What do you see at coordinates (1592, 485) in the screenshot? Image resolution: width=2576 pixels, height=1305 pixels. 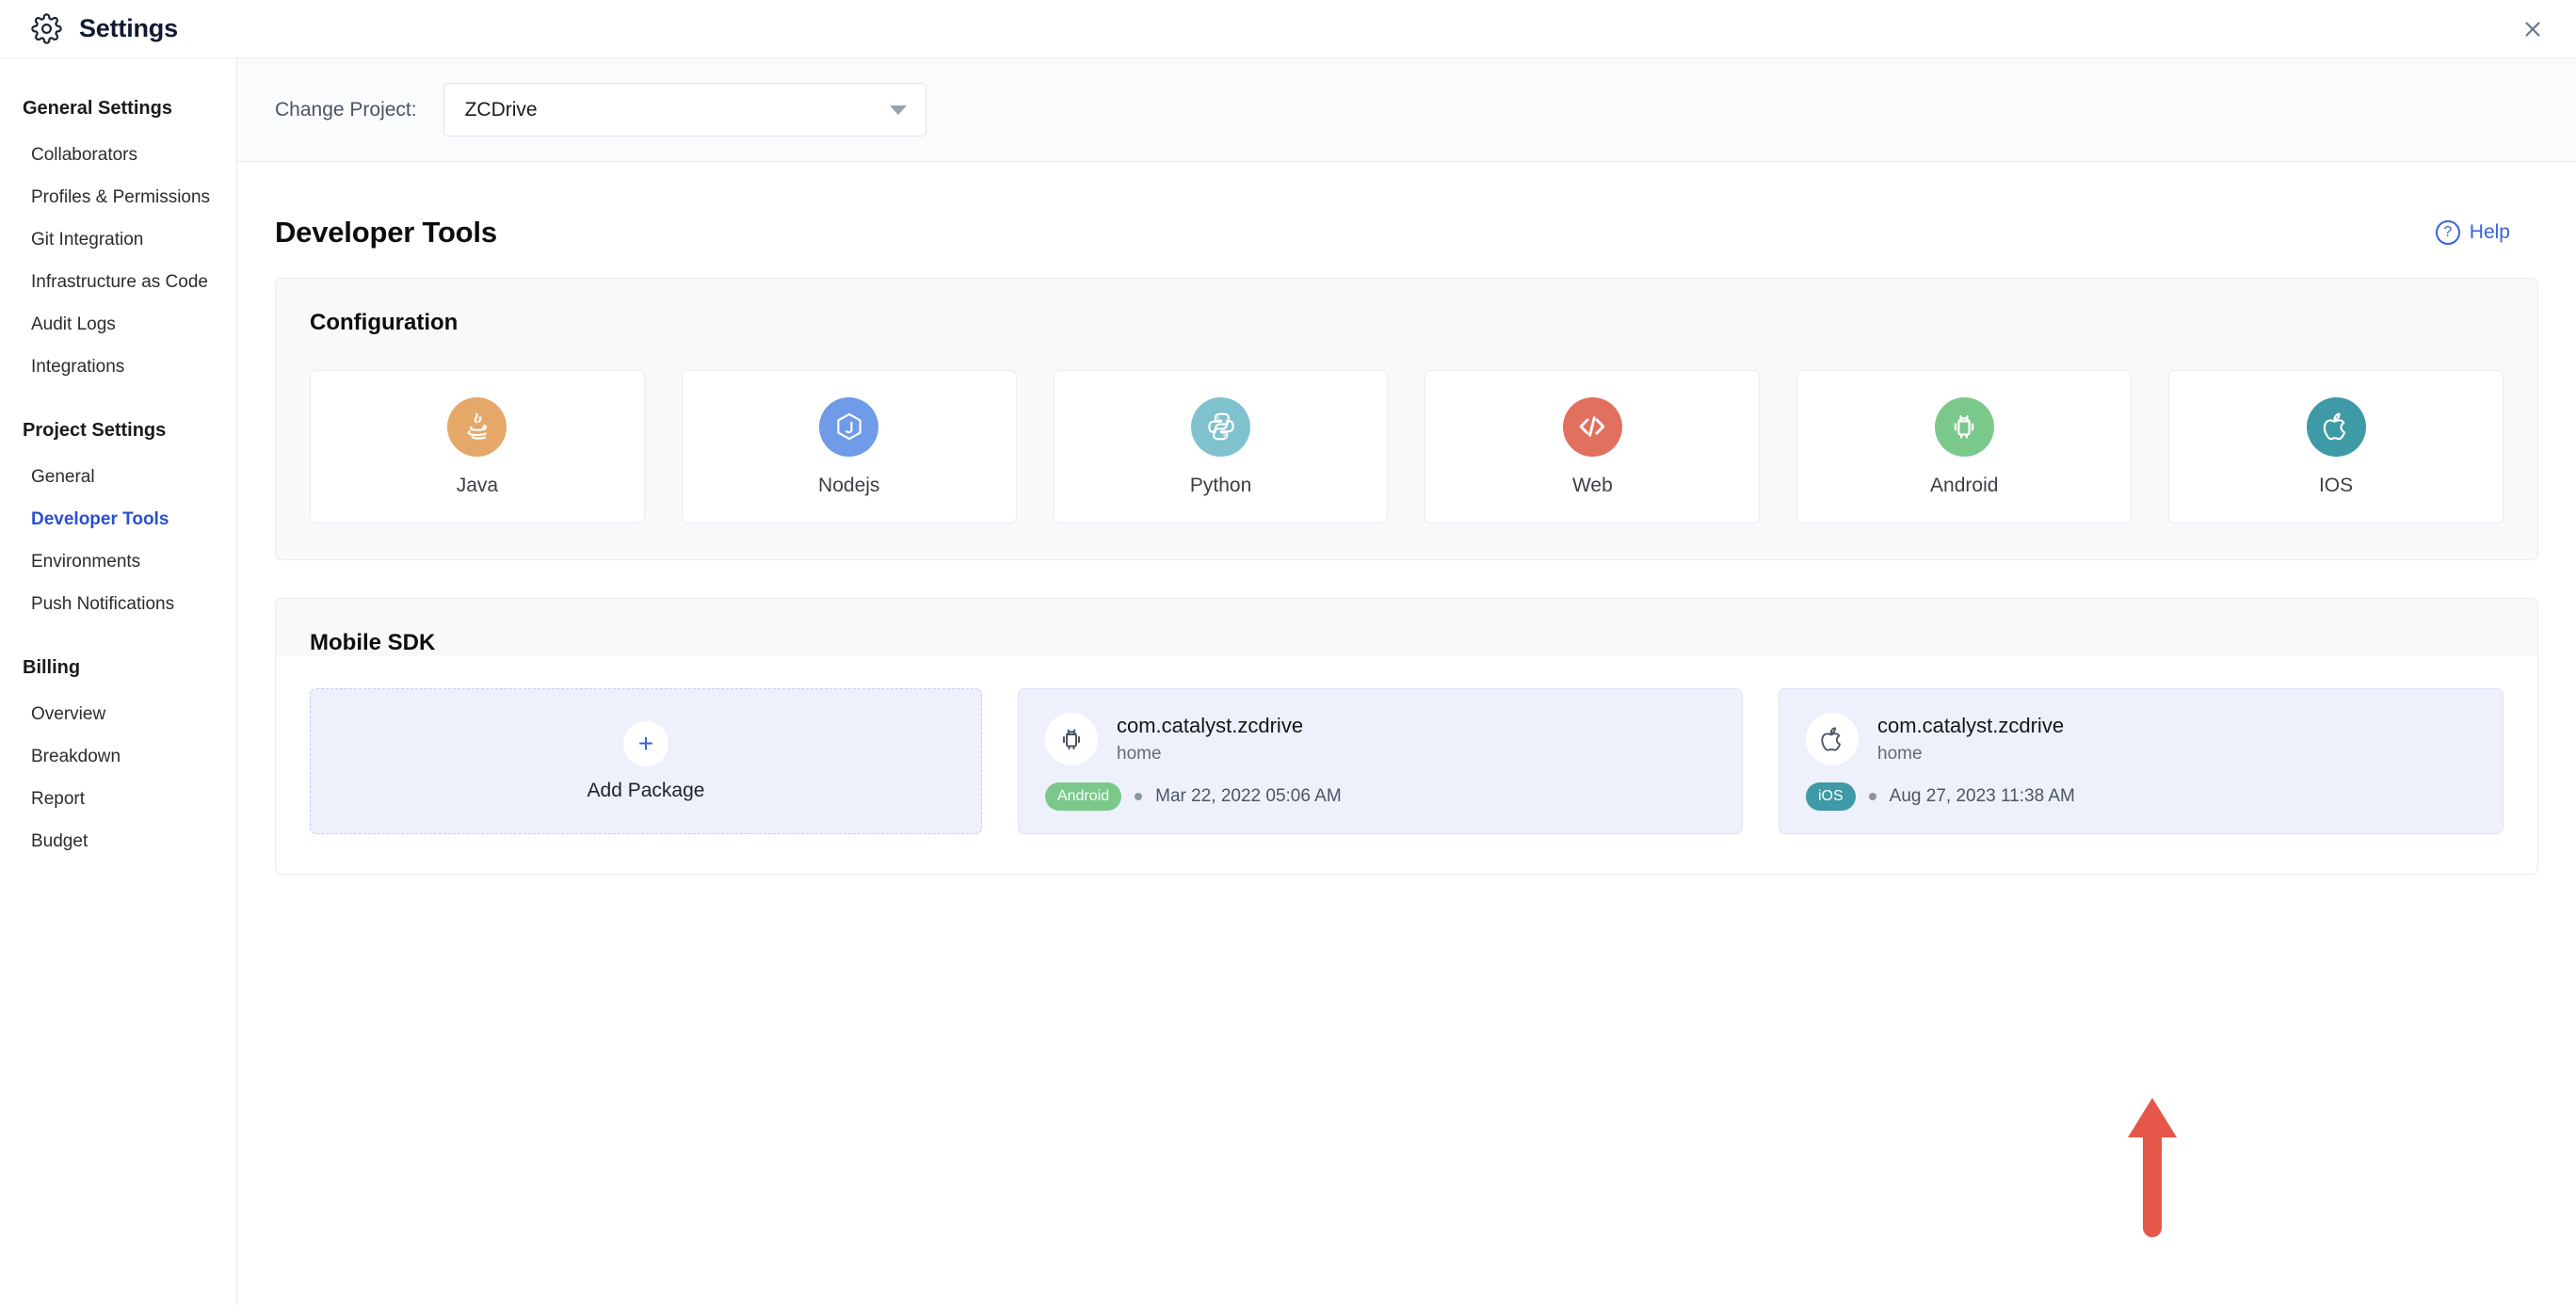 I see `config-card-label: Web` at bounding box center [1592, 485].